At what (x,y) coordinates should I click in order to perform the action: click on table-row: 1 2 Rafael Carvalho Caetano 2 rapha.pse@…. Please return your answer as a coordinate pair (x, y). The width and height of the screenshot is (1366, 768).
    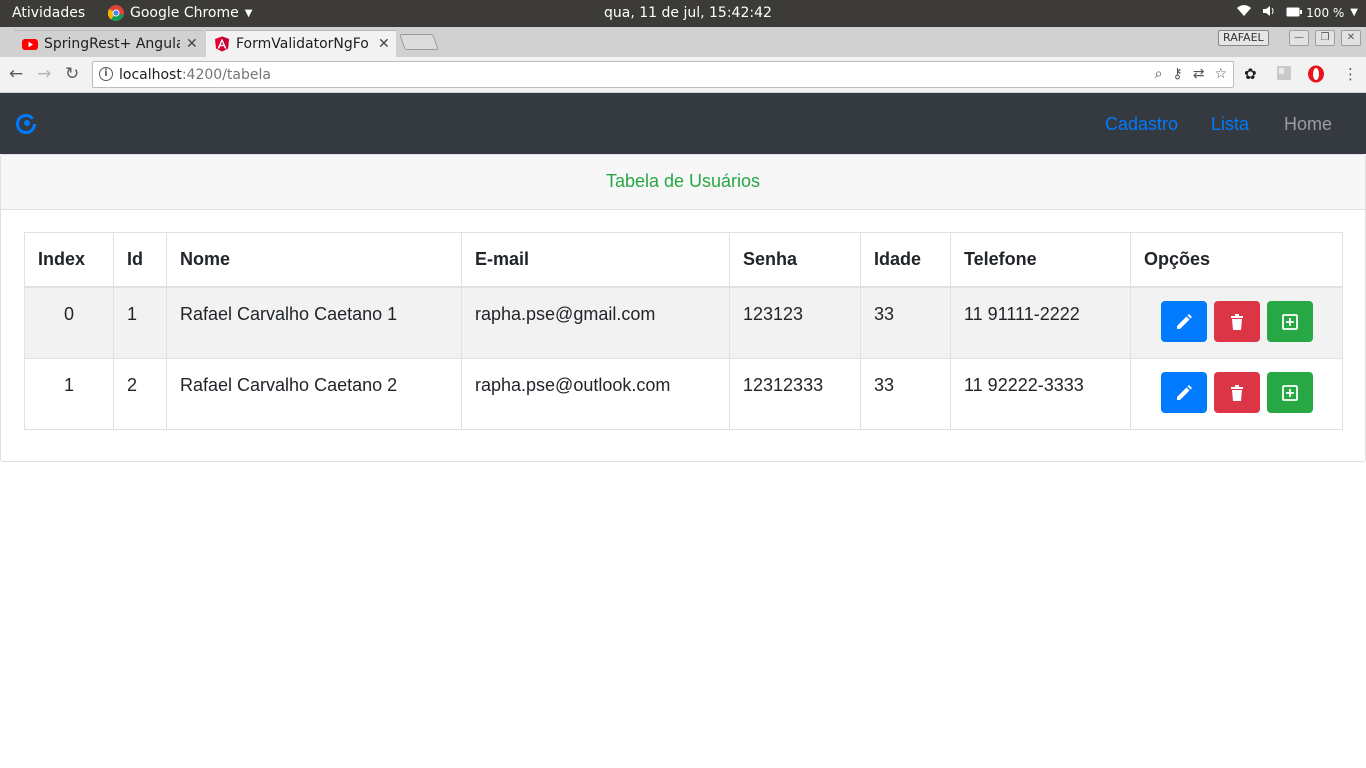
    Looking at the image, I should click on (683, 394).